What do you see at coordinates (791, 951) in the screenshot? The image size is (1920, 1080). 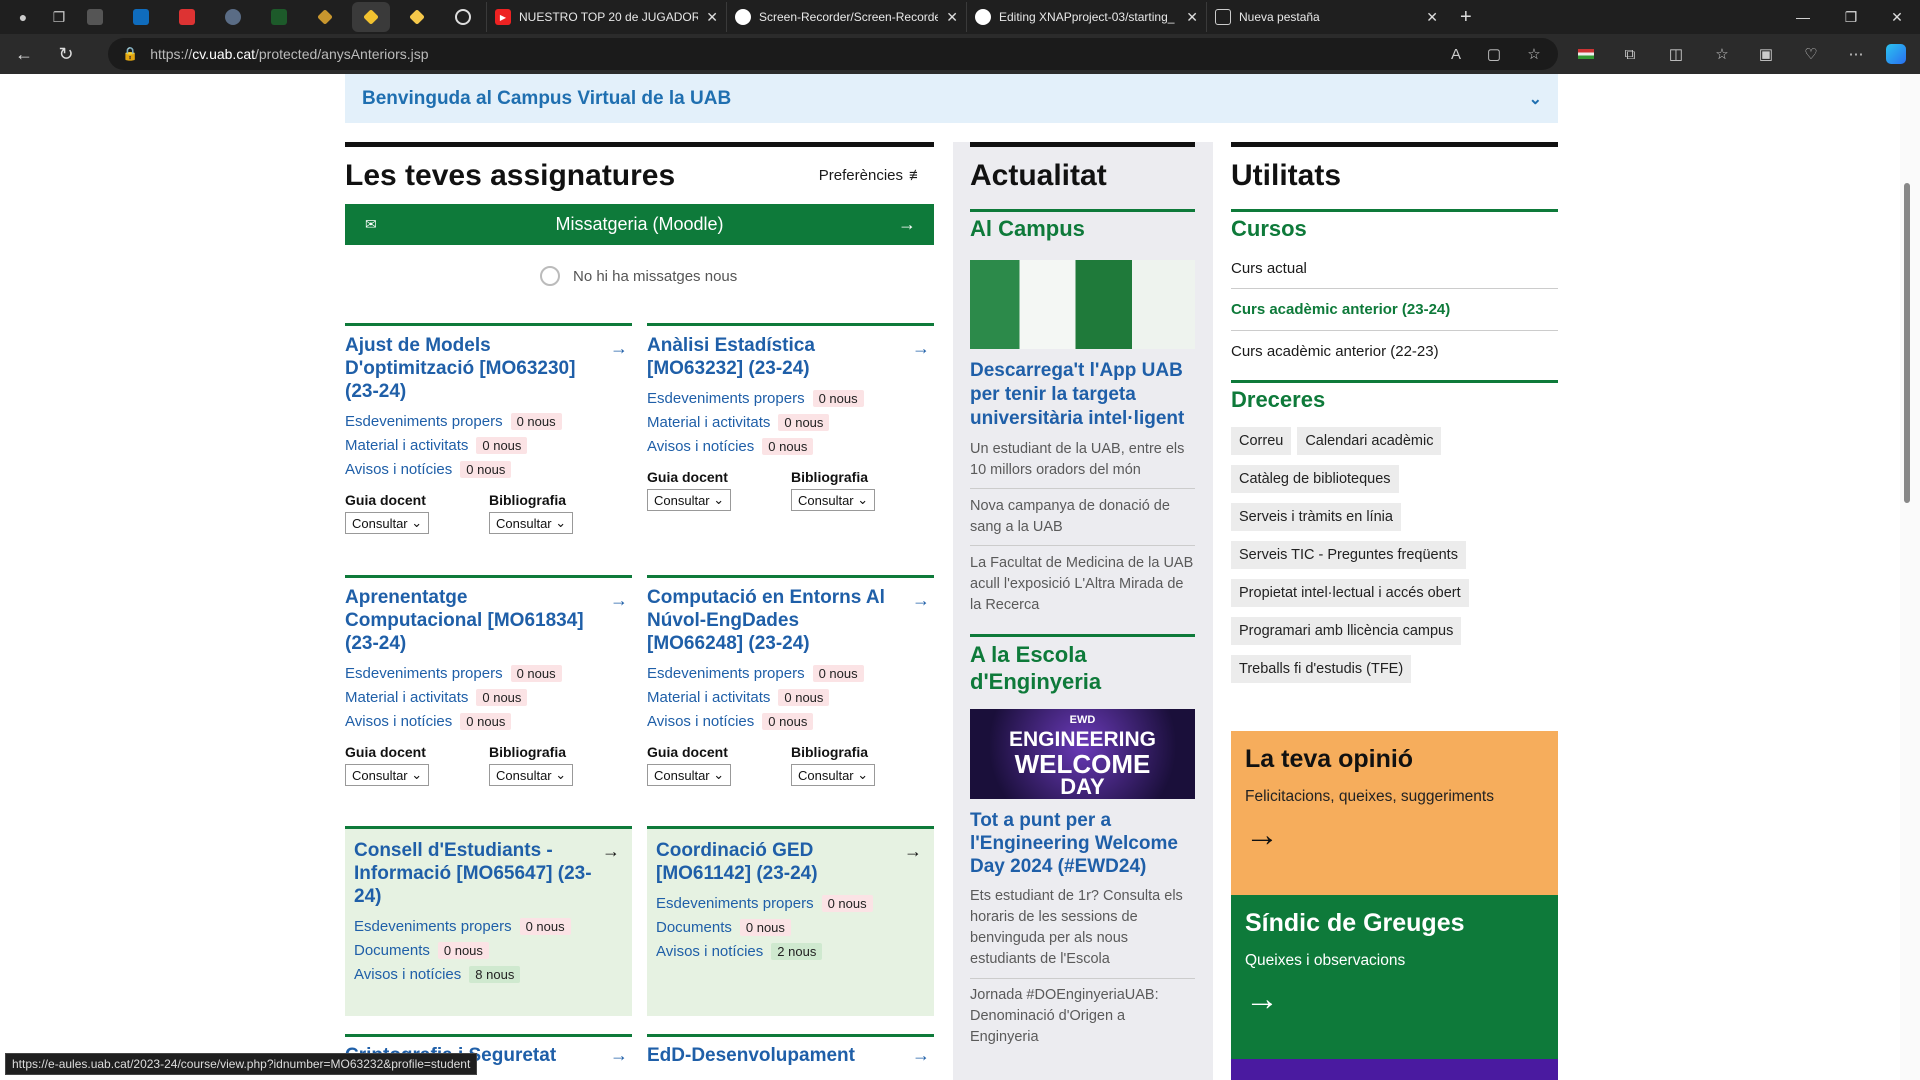 I see `course-news: Avisos i notícies 2 nous` at bounding box center [791, 951].